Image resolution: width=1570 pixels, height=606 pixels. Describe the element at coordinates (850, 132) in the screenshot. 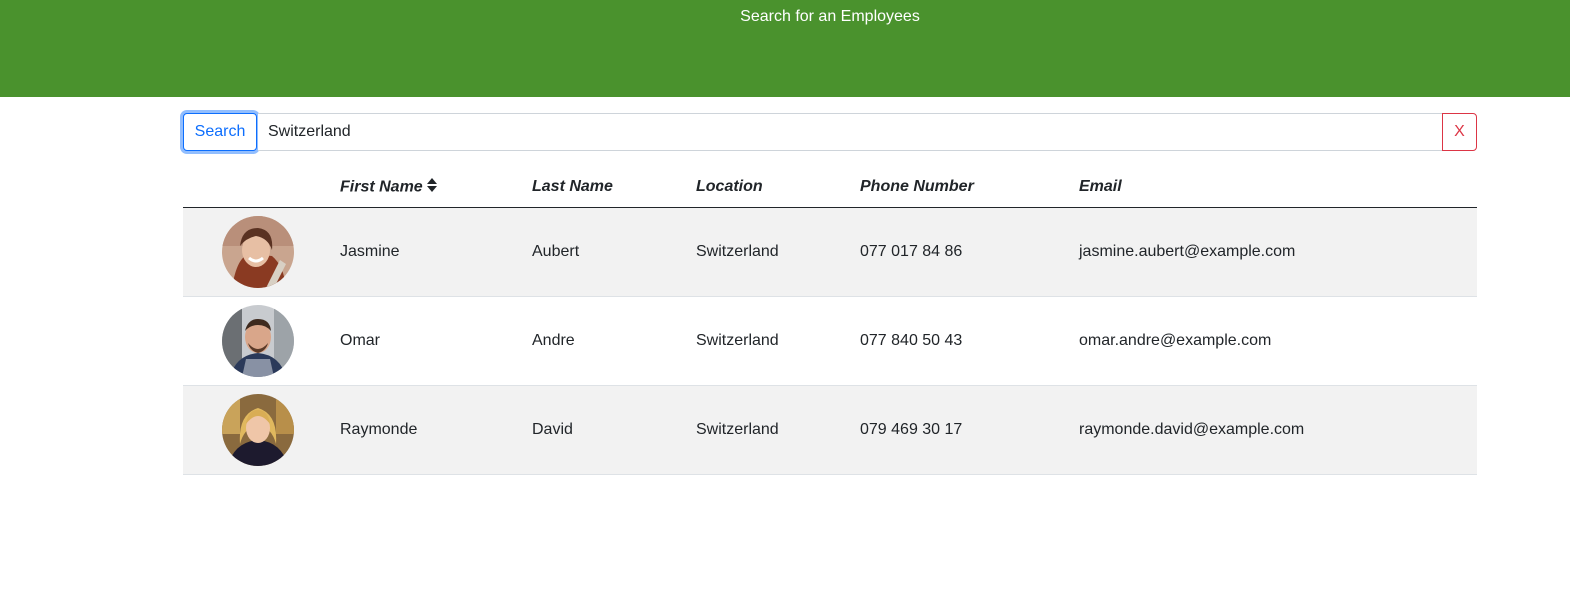

I see `search-input` at that location.